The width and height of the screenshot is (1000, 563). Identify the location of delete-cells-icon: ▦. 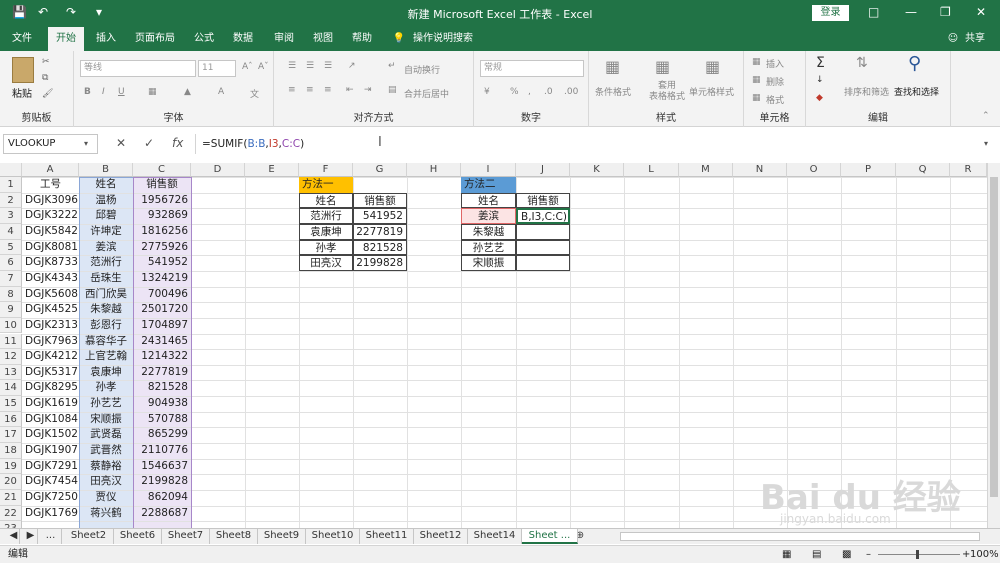
(756, 80).